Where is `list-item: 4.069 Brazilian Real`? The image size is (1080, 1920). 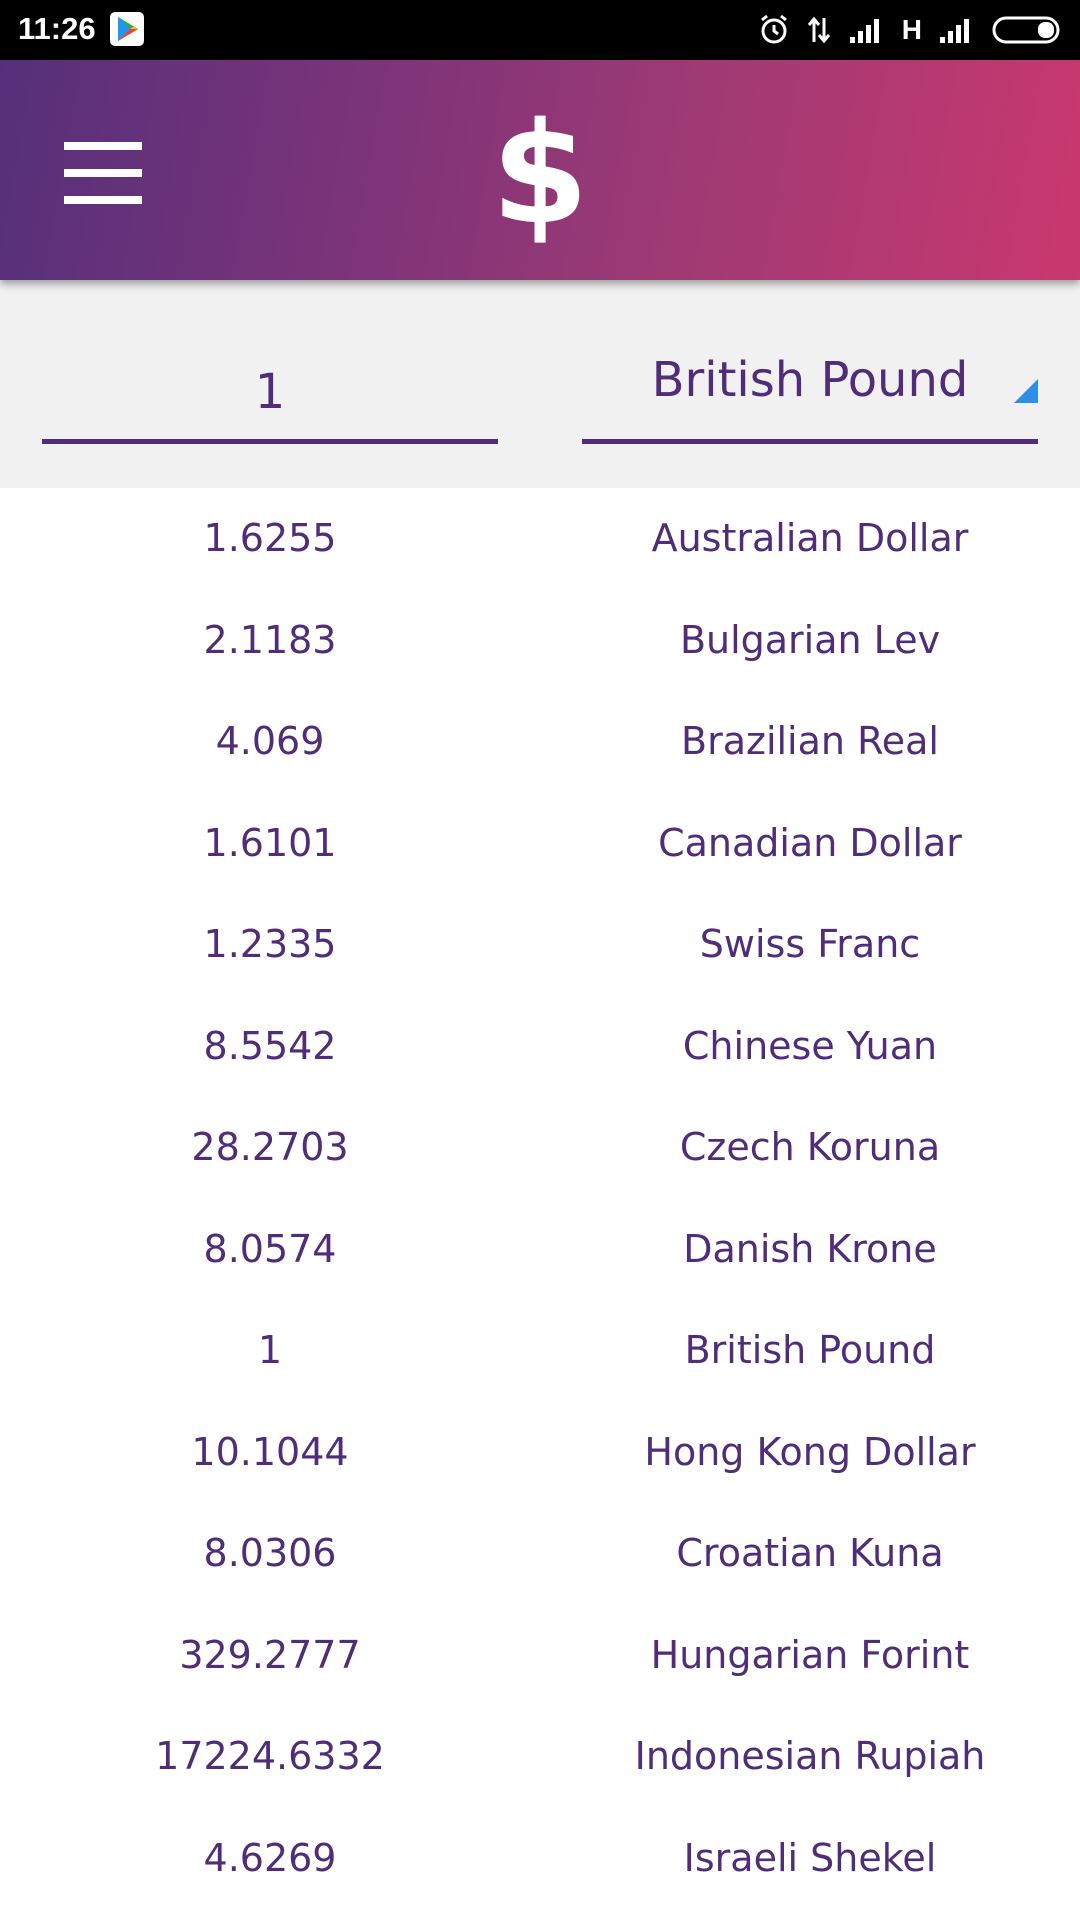
list-item: 4.069 Brazilian Real is located at coordinates (540, 742).